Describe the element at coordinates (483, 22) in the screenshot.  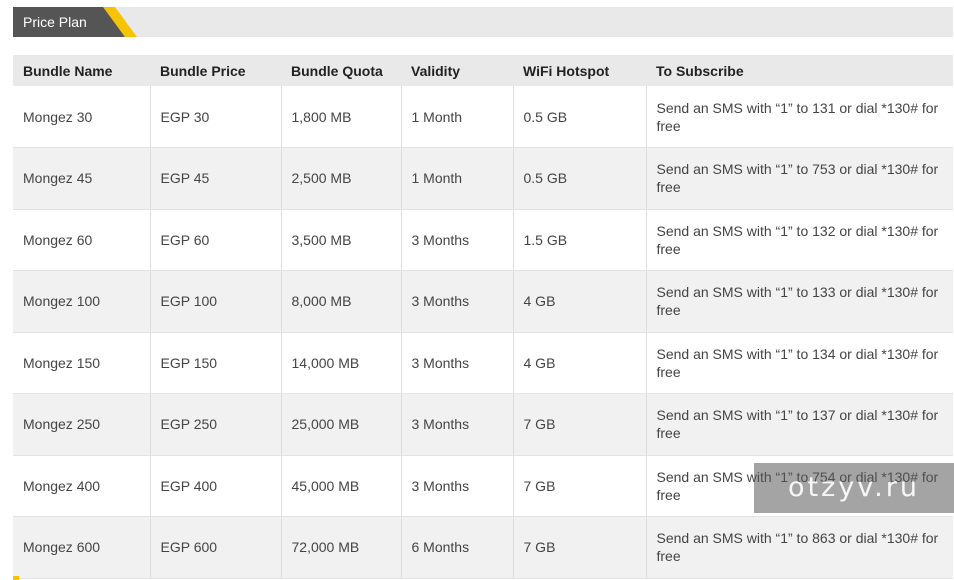
I see `section-header: Price Plan` at that location.